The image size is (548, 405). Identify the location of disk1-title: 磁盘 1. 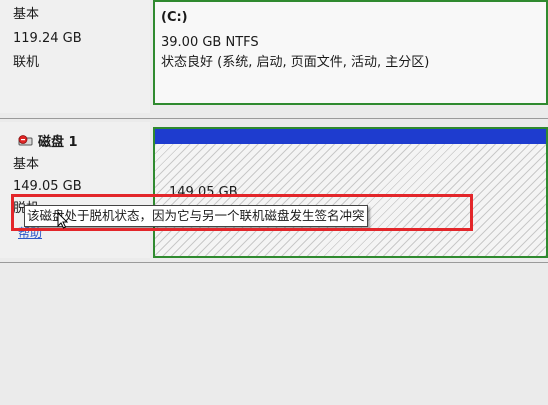
(58, 142).